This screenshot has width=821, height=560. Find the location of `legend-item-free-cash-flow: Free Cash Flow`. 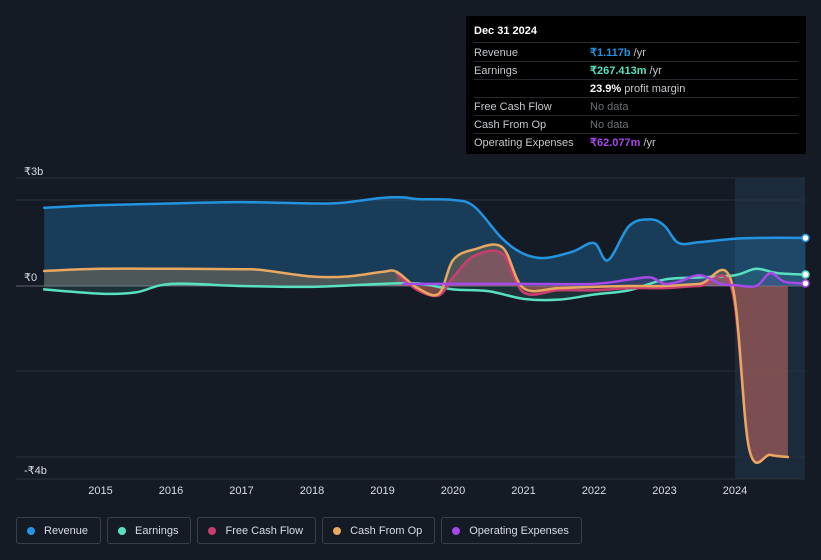

legend-item-free-cash-flow: Free Cash Flow is located at coordinates (257, 530).